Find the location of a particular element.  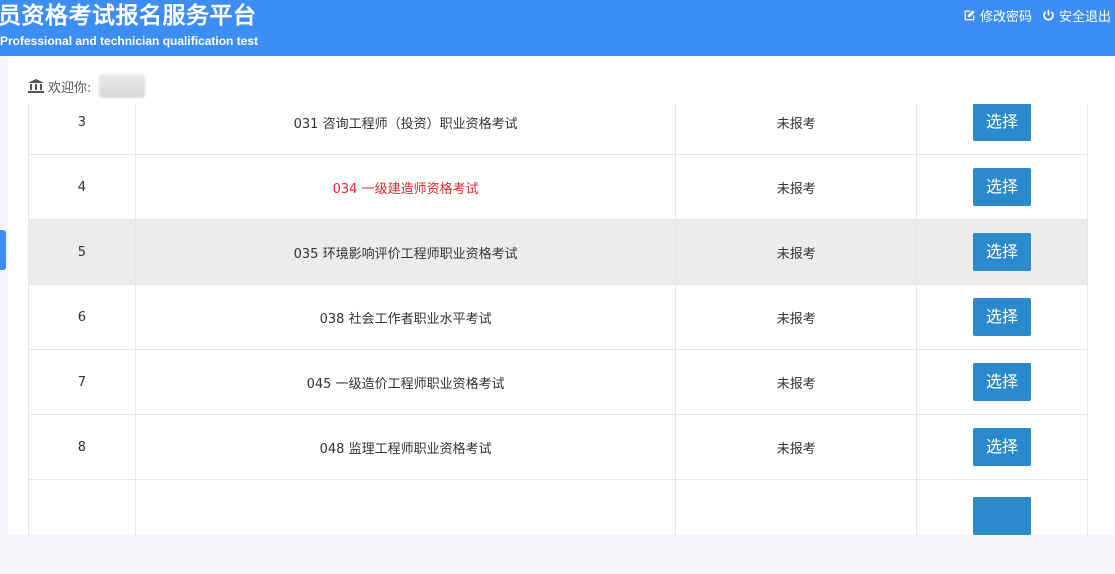

row-action is located at coordinates (1002, 507).